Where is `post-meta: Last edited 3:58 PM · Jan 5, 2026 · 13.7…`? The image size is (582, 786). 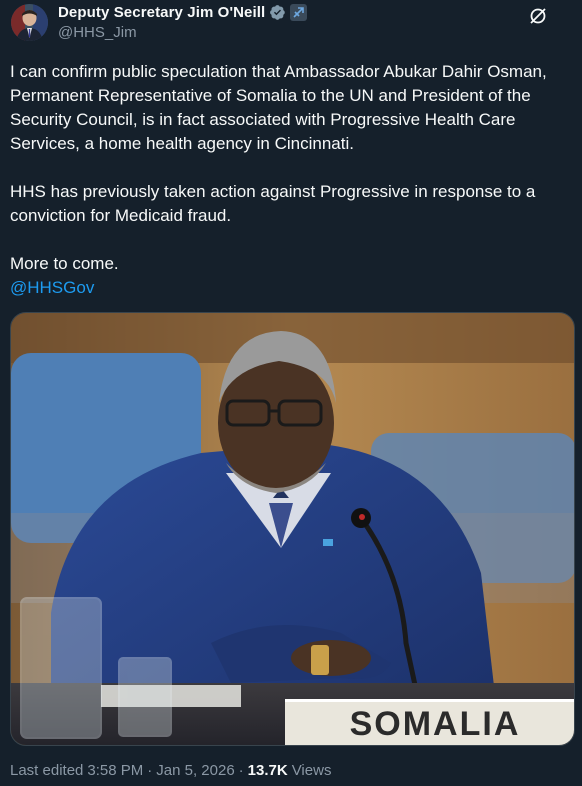
post-meta: Last edited 3:58 PM · Jan 5, 2026 · 13.7… is located at coordinates (170, 770).